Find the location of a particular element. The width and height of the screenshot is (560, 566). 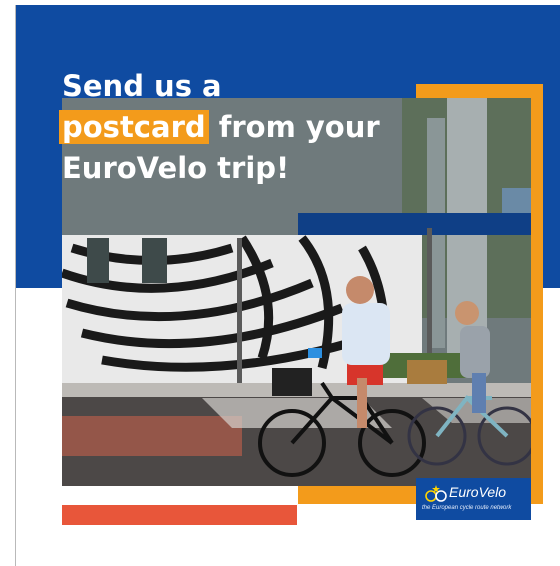

logo-name: EuroVelo is located at coordinates (478, 492).